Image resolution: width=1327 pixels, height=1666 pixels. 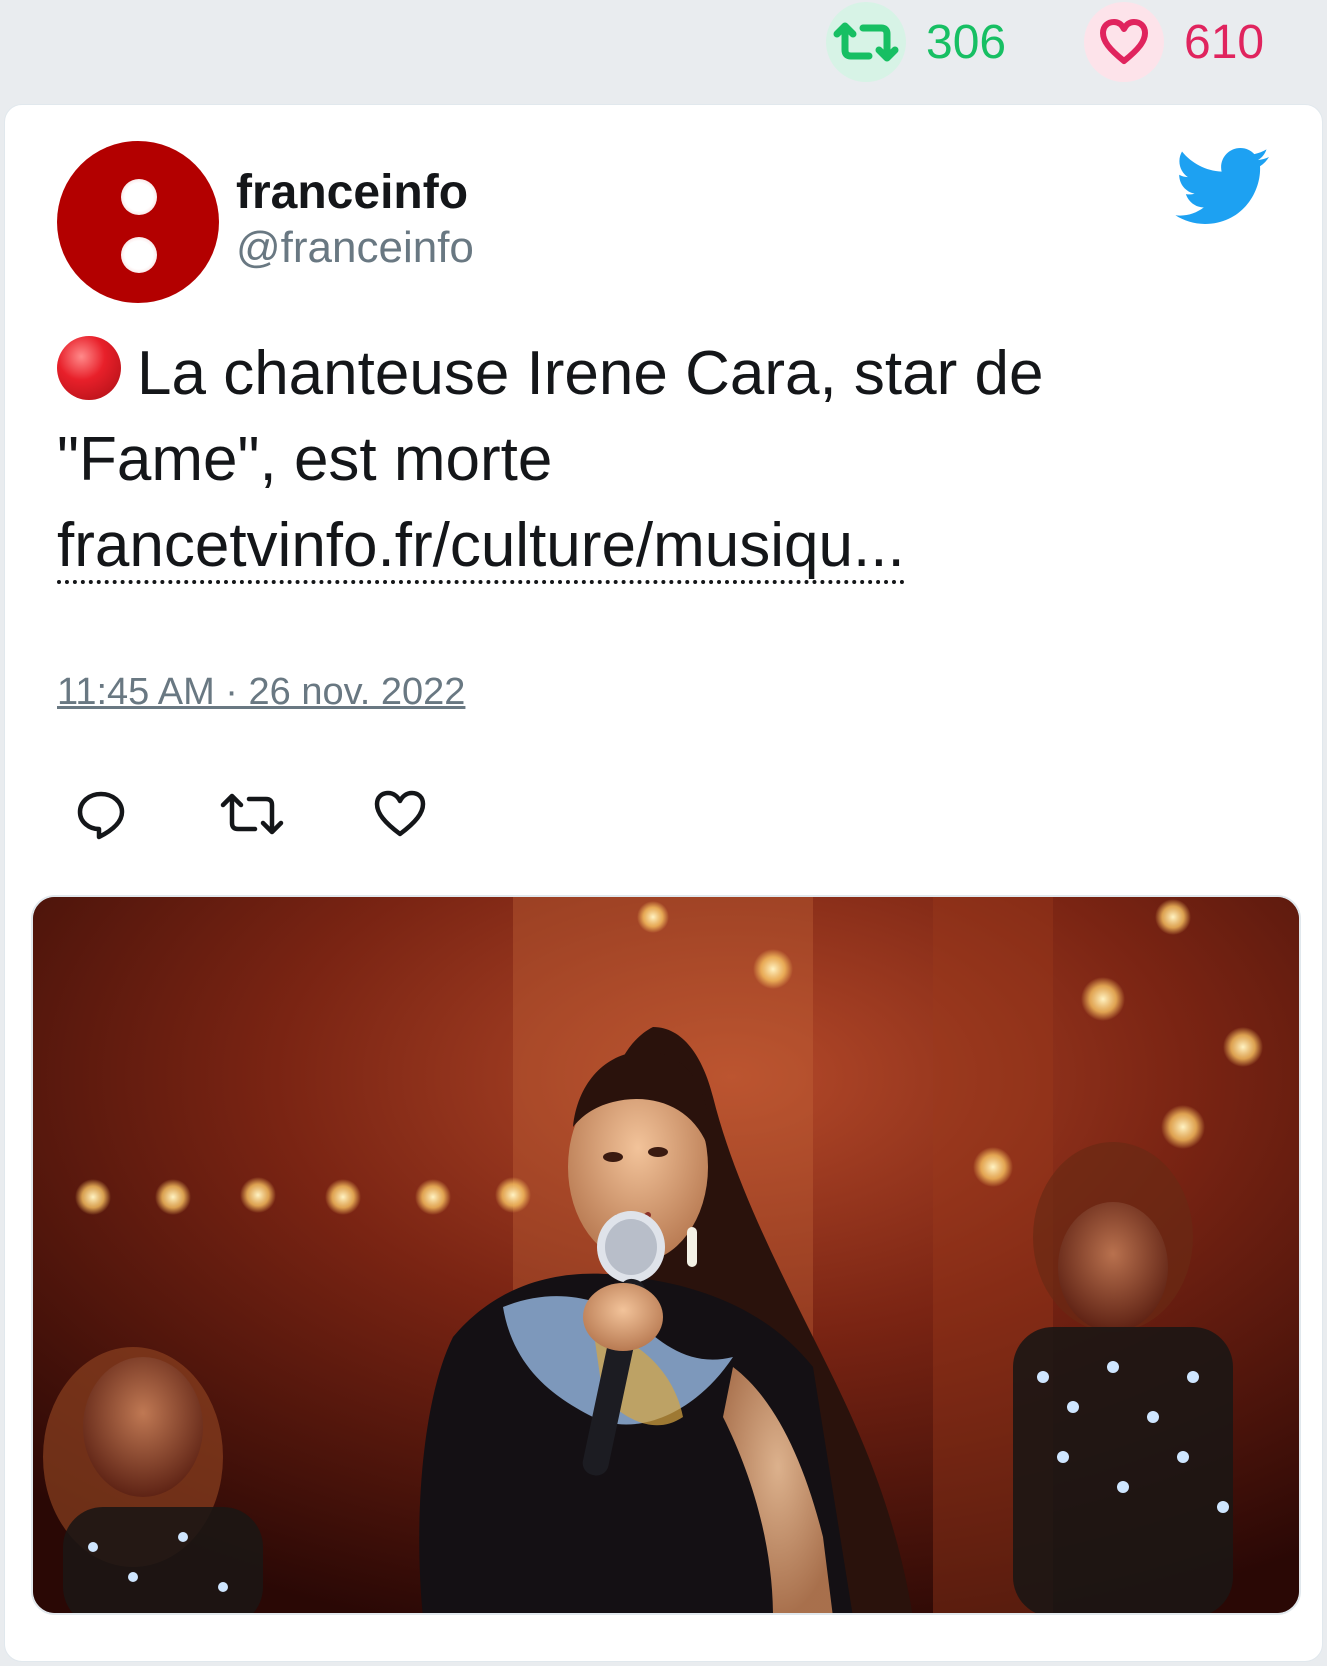 I want to click on tweet-timestamp: 11:45 AM · 26 nov. 2022, so click(x=261, y=692).